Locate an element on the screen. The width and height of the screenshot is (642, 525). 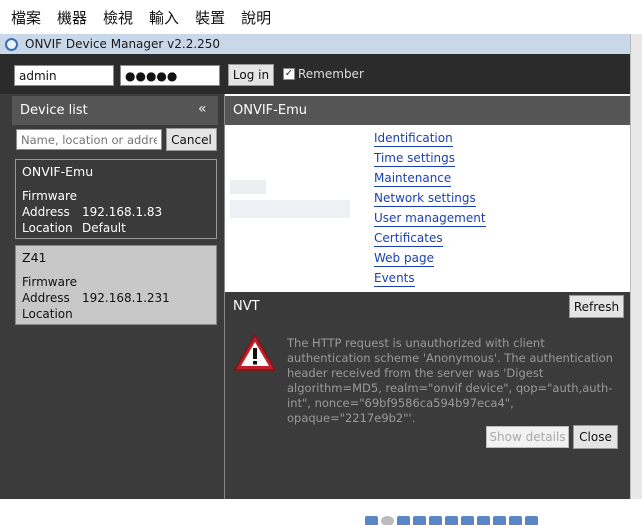
device-address: 192.168.1.231 is located at coordinates (126, 298).